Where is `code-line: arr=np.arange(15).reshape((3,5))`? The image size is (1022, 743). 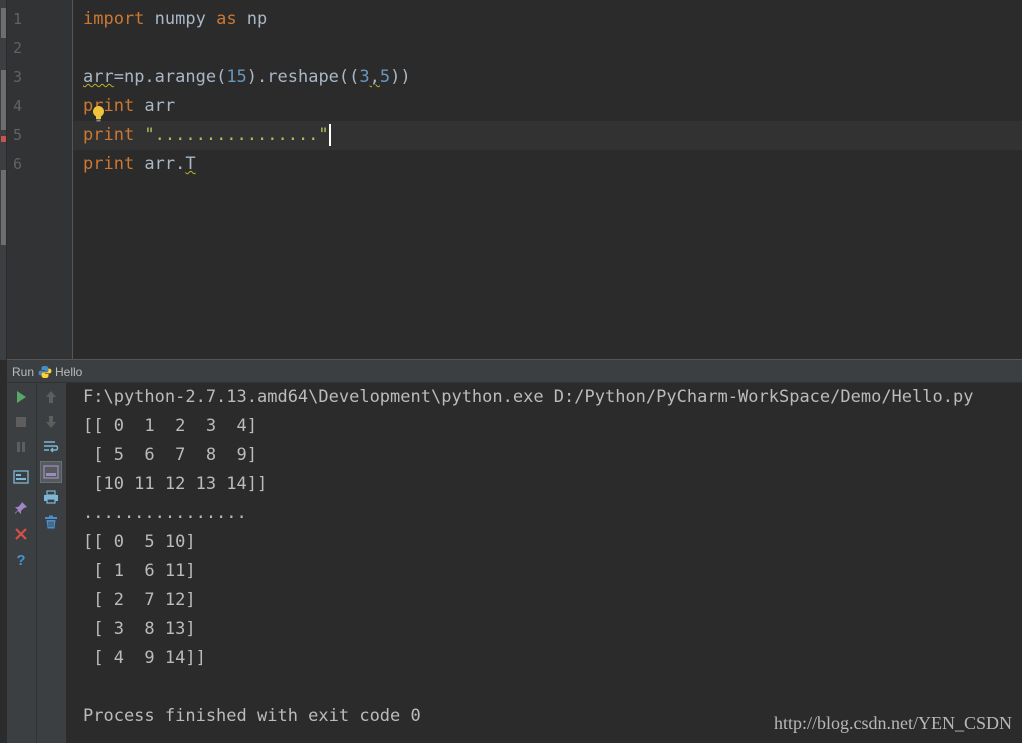
code-line: arr=np.arange(15).reshape((3,5)) is located at coordinates (247, 77).